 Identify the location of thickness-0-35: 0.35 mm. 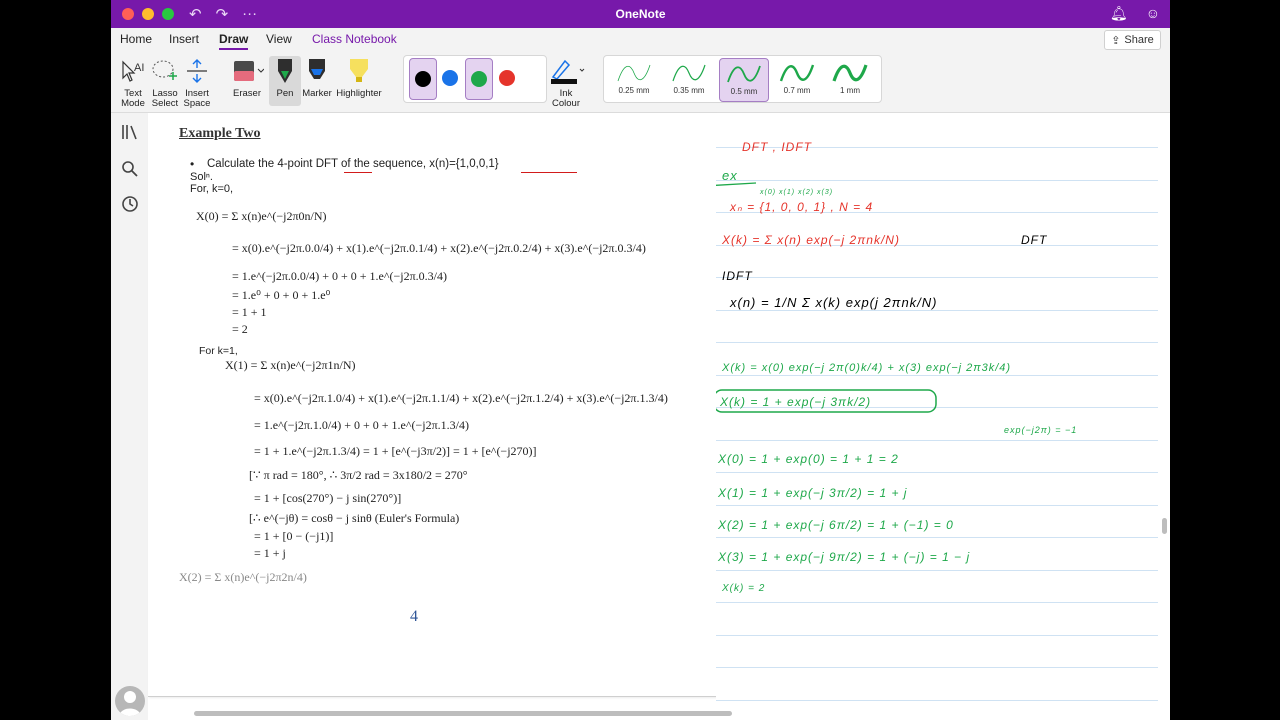
(689, 79).